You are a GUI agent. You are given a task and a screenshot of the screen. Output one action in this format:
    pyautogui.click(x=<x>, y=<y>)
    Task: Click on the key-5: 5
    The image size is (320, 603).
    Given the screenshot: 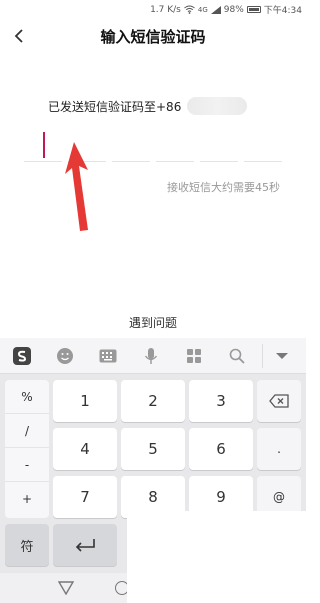 What is the action you would take?
    pyautogui.click(x=153, y=449)
    